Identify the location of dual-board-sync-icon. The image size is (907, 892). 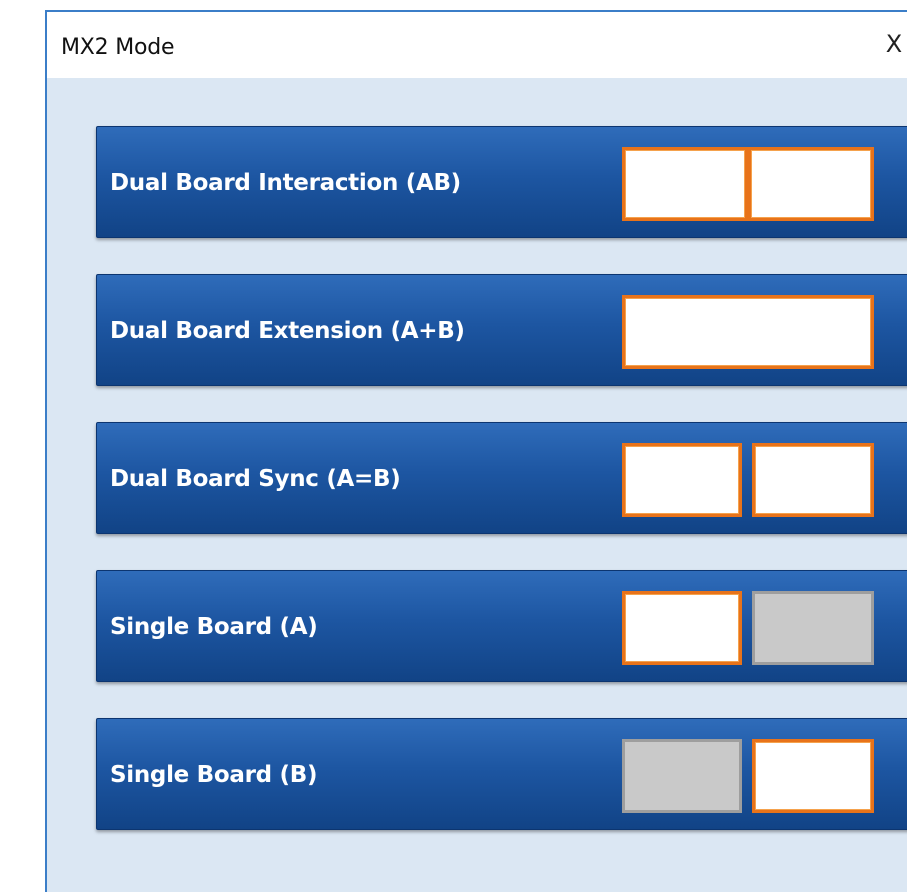
(748, 480).